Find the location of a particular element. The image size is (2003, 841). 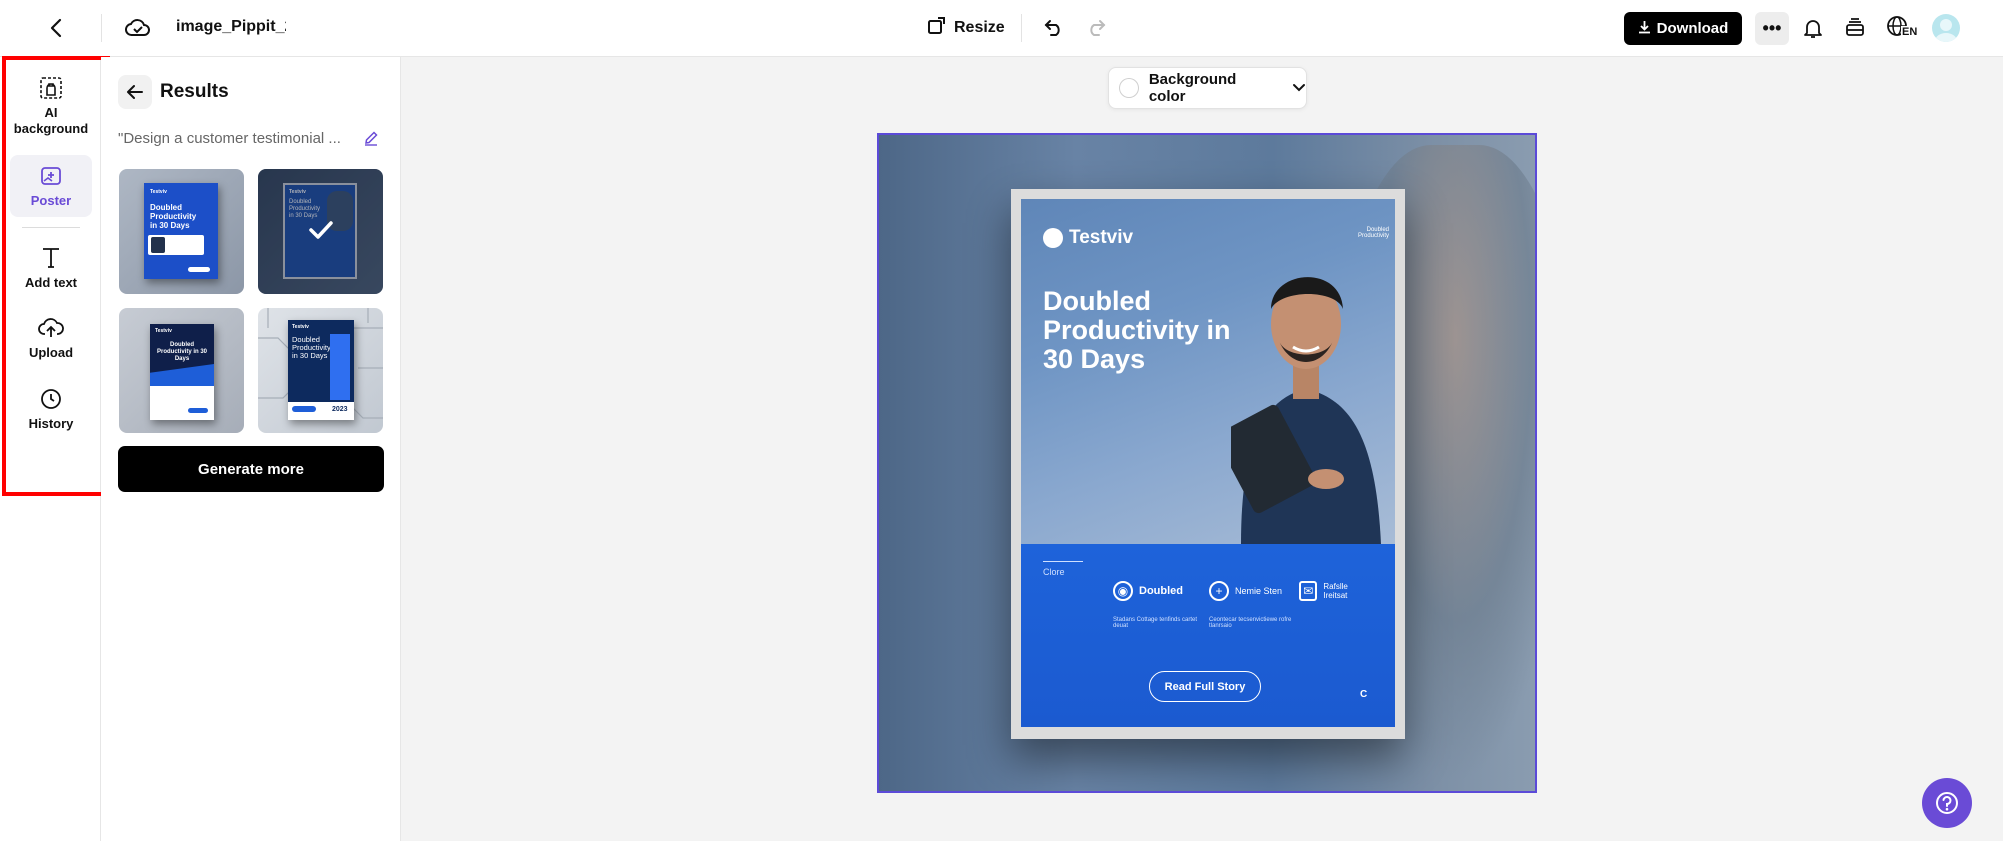

person-with-tablet-image is located at coordinates (1306, 410).